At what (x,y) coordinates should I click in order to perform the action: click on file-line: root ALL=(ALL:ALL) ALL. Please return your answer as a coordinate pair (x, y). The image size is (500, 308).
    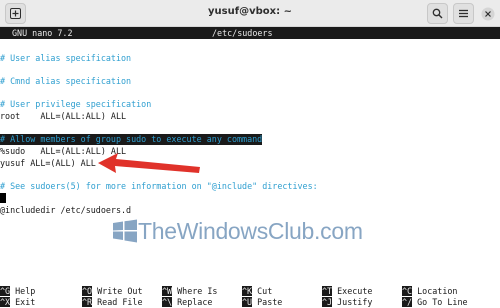
    Looking at the image, I should click on (63, 116).